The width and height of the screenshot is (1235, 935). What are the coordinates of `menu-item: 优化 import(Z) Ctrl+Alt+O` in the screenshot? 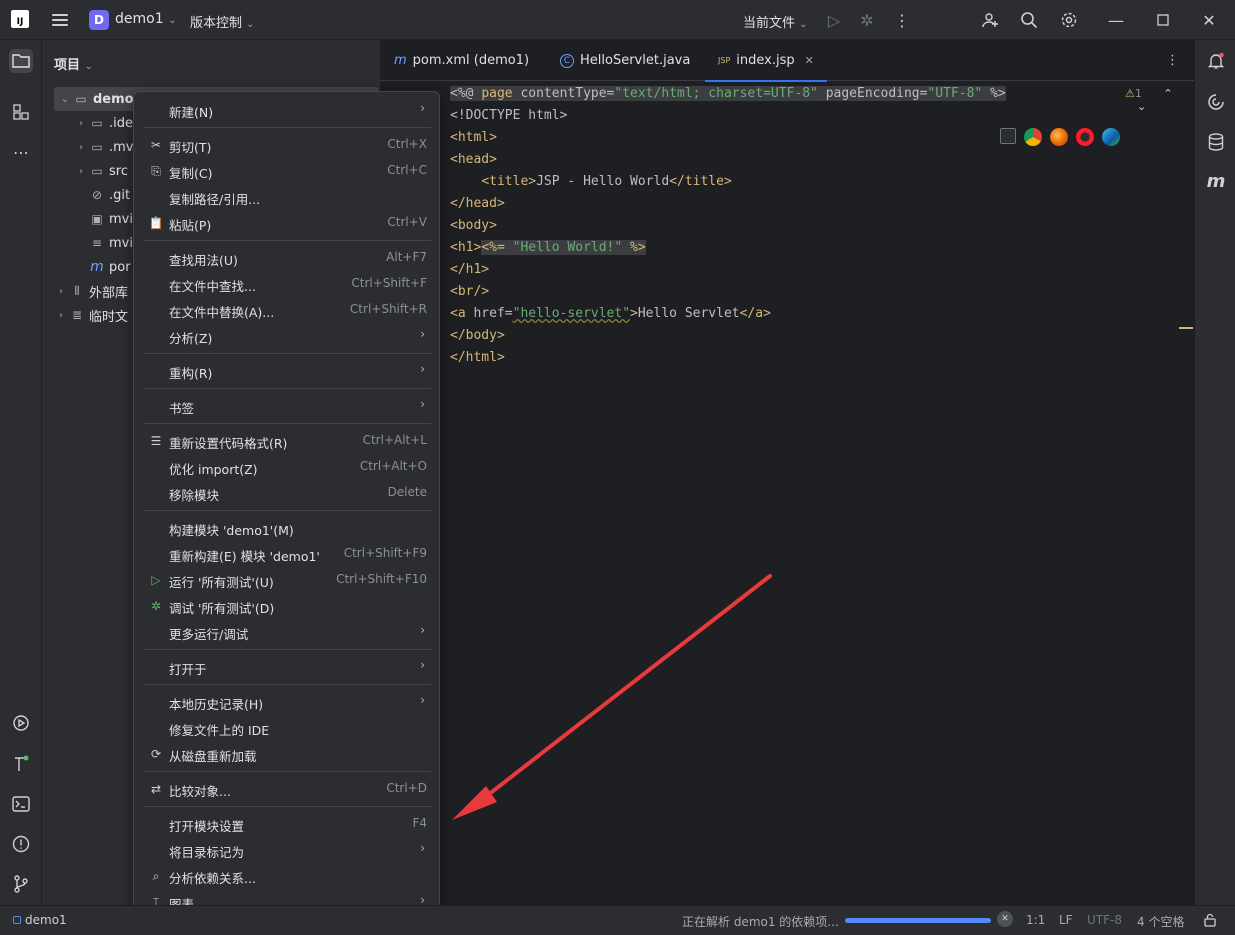 It's located at (287, 467).